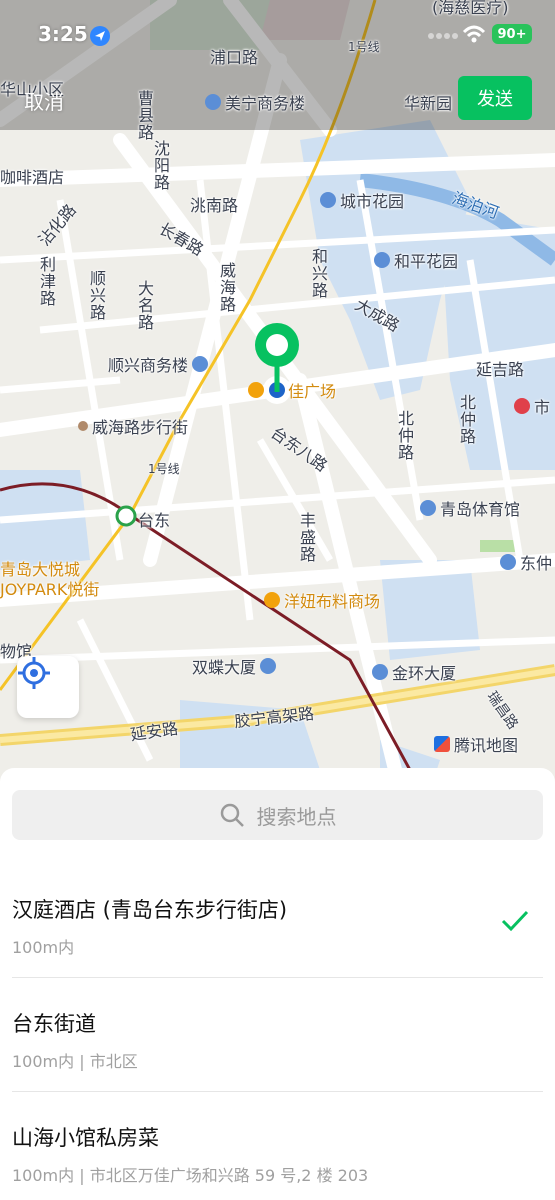 The width and height of the screenshot is (555, 1200). I want to click on send-button: 发送, so click(495, 98).